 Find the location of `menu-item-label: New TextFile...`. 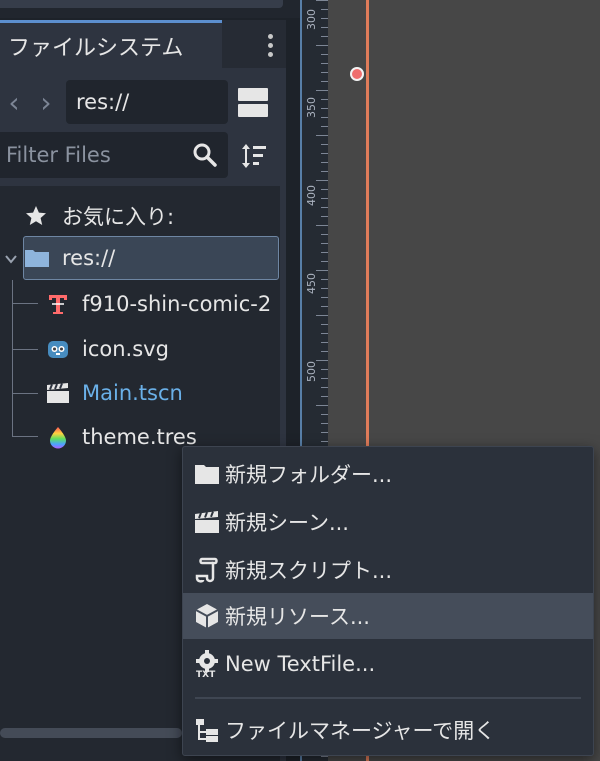

menu-item-label: New TextFile... is located at coordinates (300, 664).